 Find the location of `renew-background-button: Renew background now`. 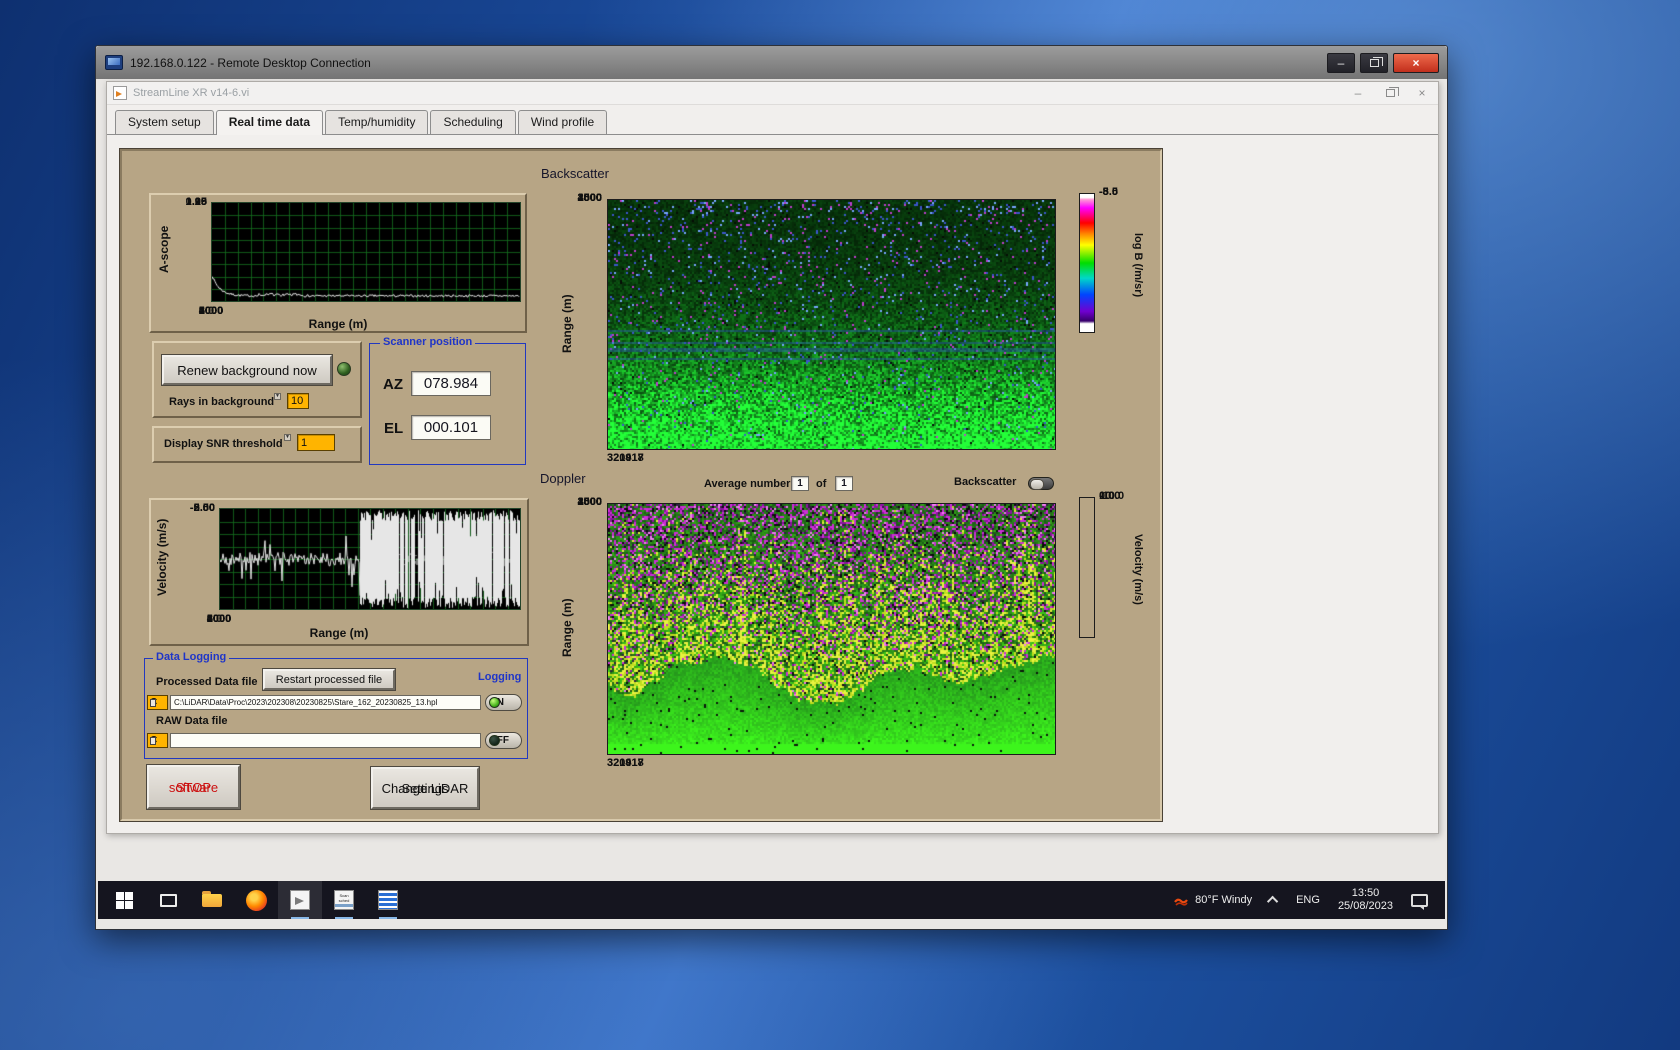

renew-background-button: Renew background now is located at coordinates (247, 370).